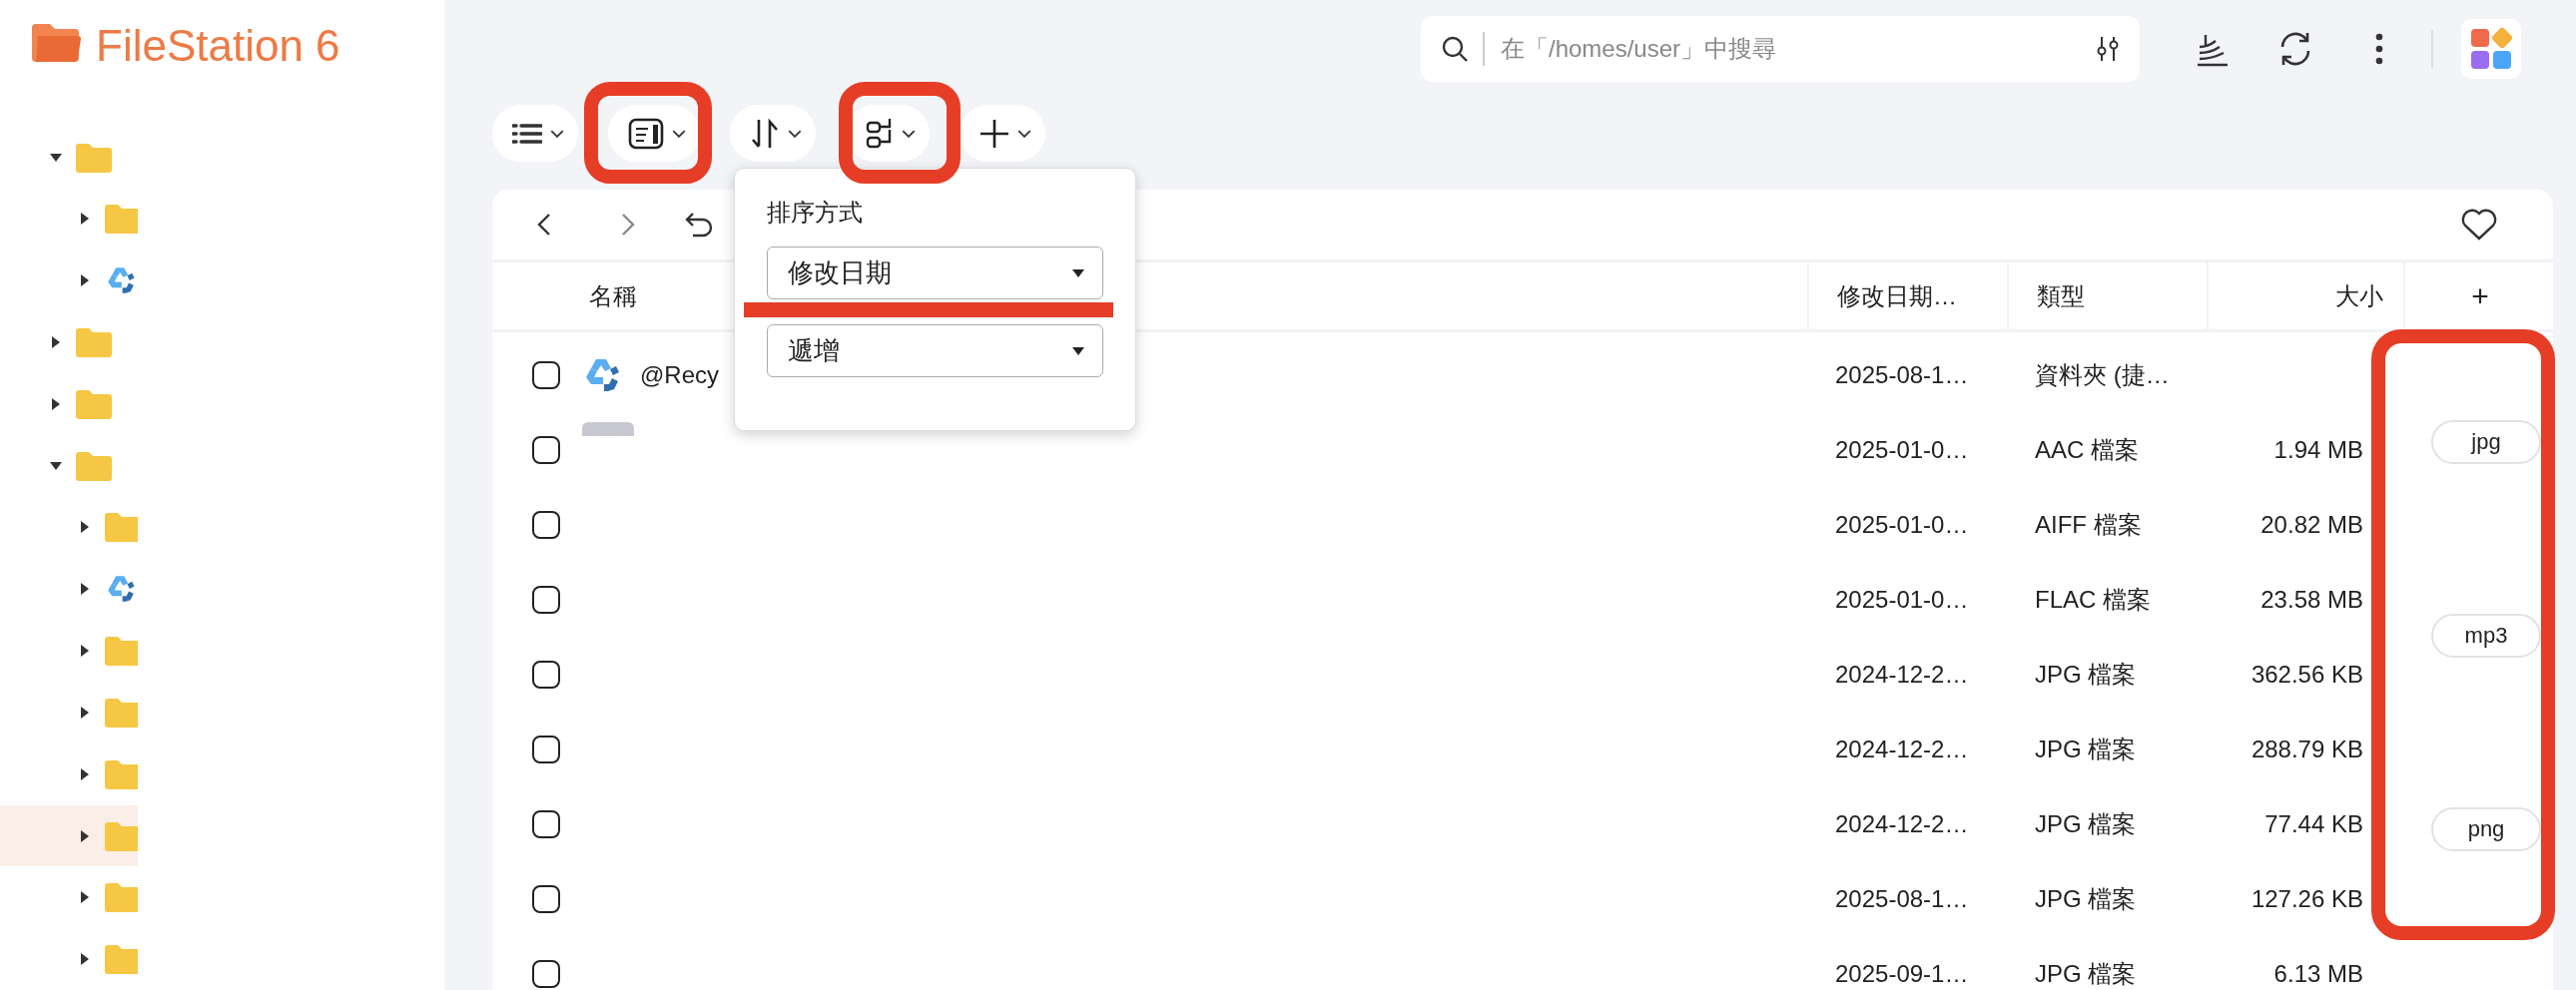 This screenshot has height=990, width=2576. I want to click on file-type: AIFF 檔案, so click(2088, 524).